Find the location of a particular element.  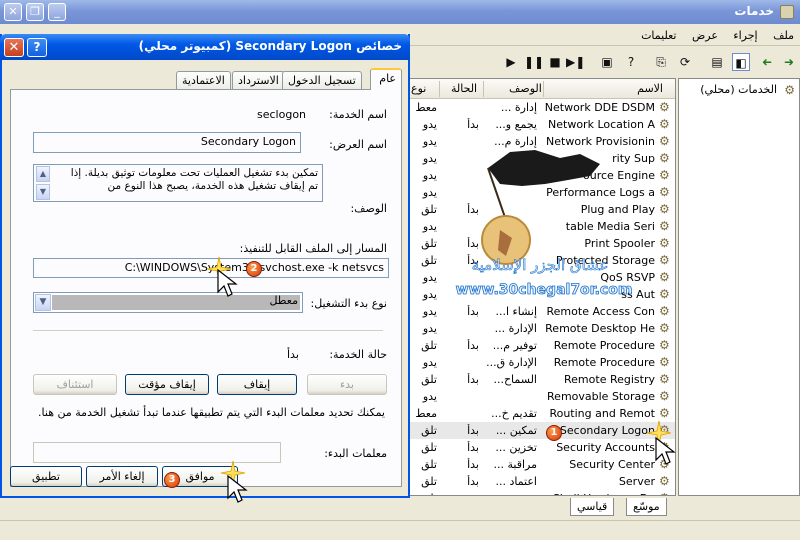

table-row: ⚙ Security Center مراقبة ... بدأ تلق is located at coordinates (542, 464).